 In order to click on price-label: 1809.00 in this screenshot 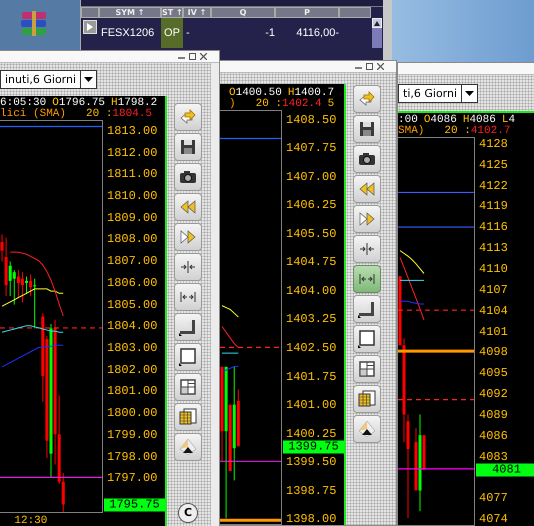, I will do `click(132, 218)`.